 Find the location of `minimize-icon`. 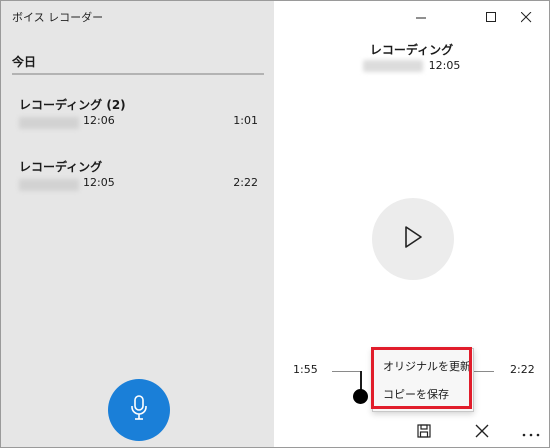

minimize-icon is located at coordinates (421, 17).